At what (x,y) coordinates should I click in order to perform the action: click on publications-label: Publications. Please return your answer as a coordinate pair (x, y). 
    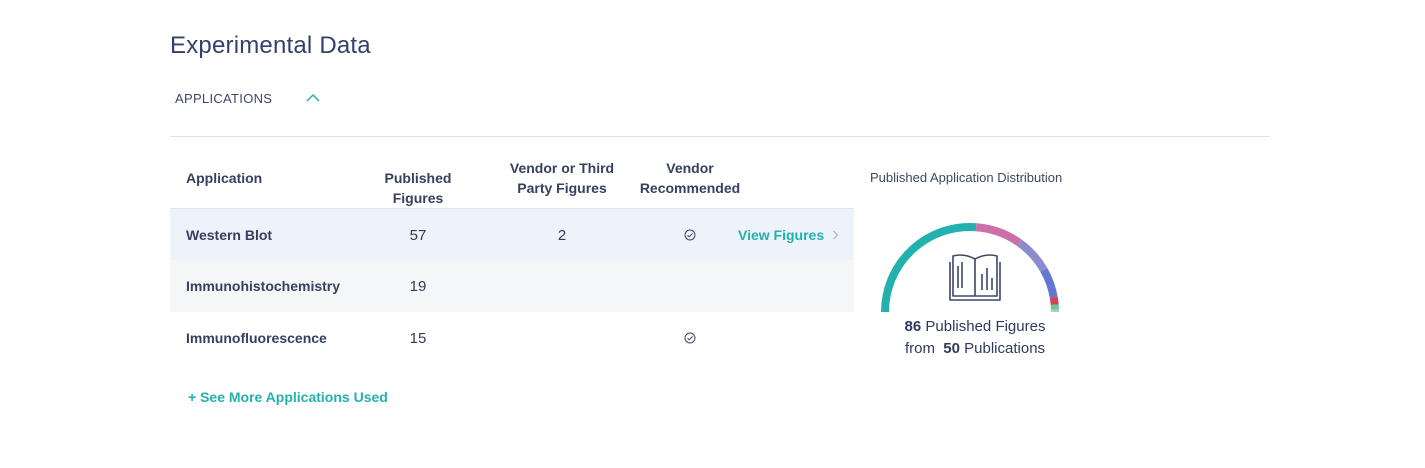
    Looking at the image, I should click on (1005, 348).